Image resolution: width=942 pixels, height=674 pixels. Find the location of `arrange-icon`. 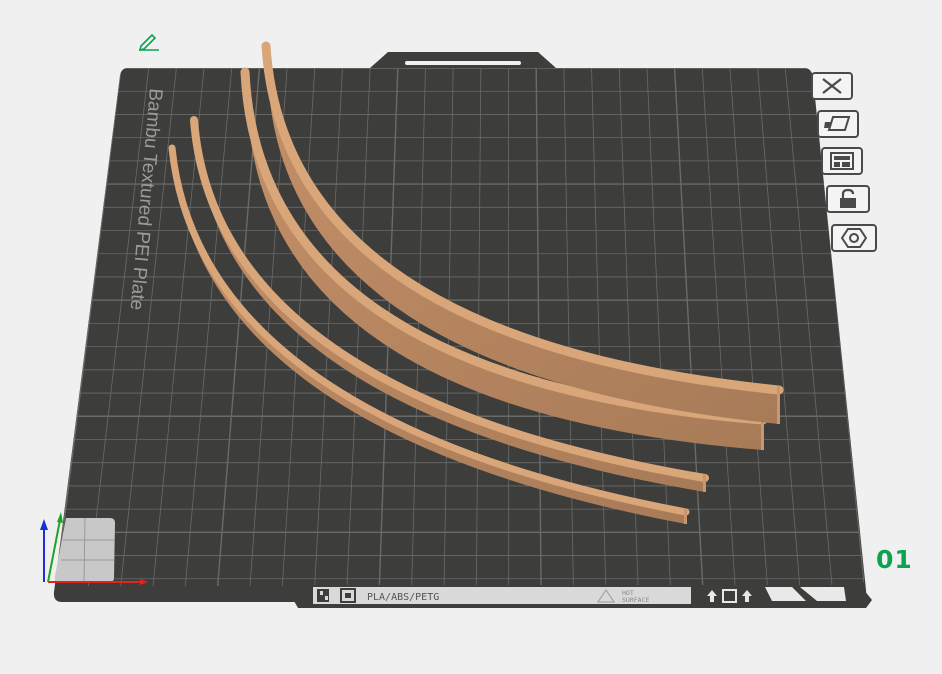

arrange-icon is located at coordinates (842, 161).